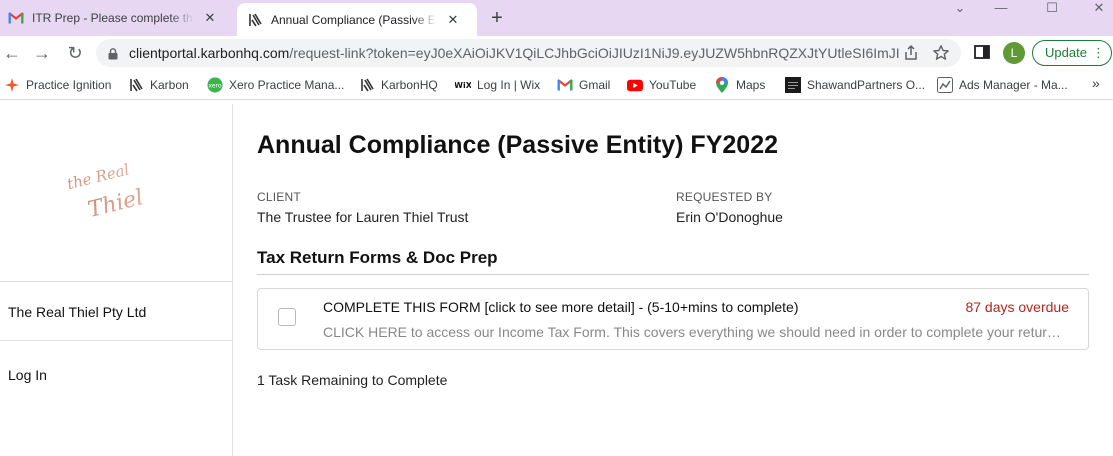 The height and width of the screenshot is (456, 1113). I want to click on requested-by-value: Erin O'Donoghue, so click(729, 217).